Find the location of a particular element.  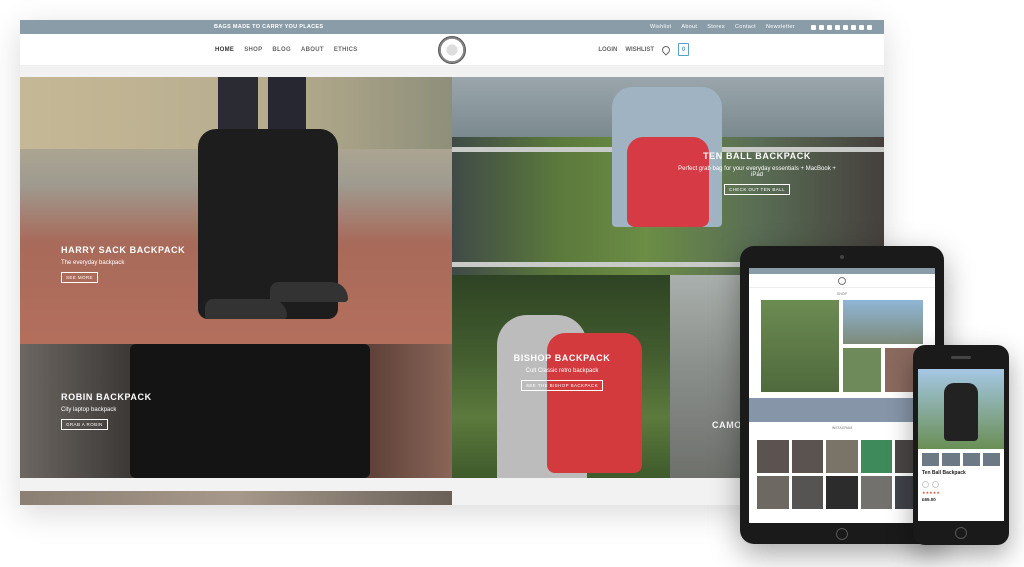

google-plus-icon is located at coordinates (853, 27).